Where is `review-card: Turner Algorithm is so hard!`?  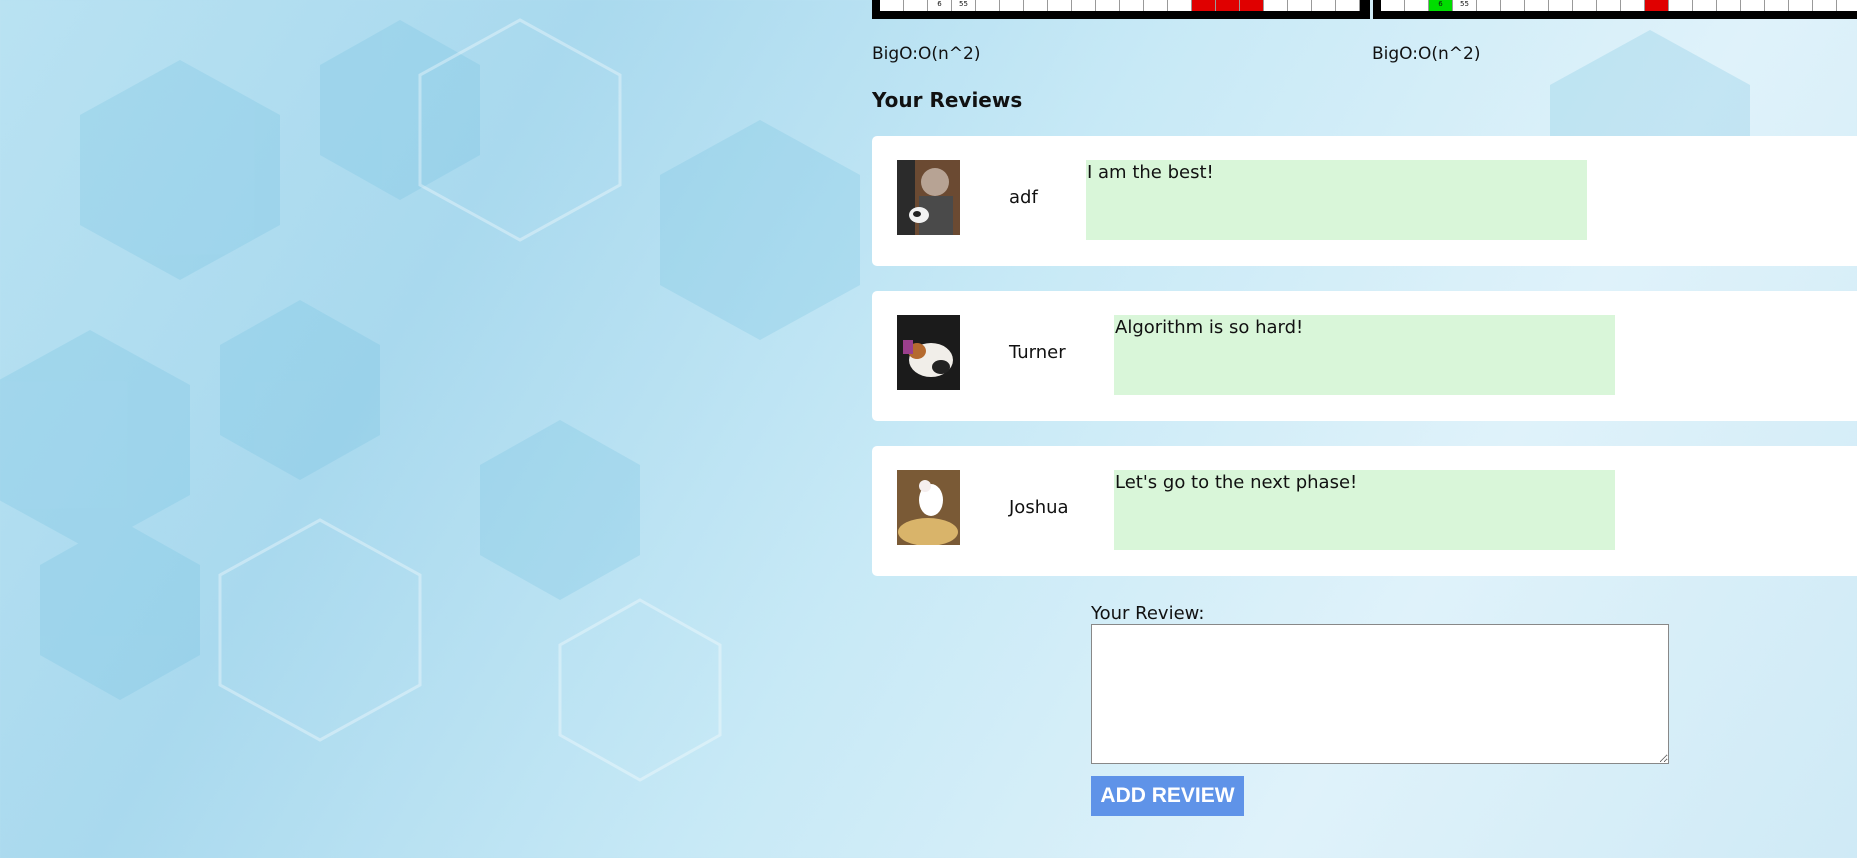 review-card: Turner Algorithm is so hard! is located at coordinates (1364, 356).